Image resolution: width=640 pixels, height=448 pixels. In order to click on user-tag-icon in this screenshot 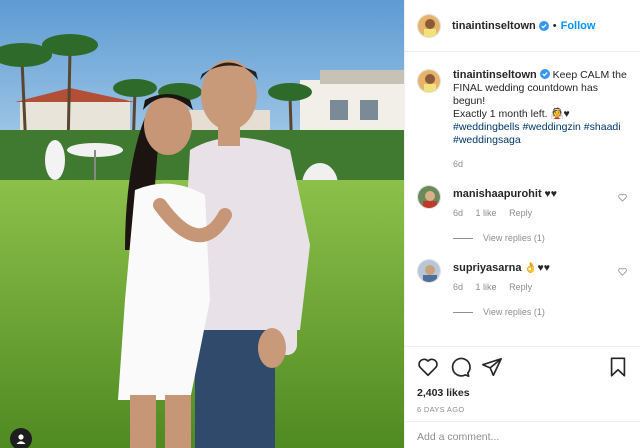, I will do `click(21, 438)`.